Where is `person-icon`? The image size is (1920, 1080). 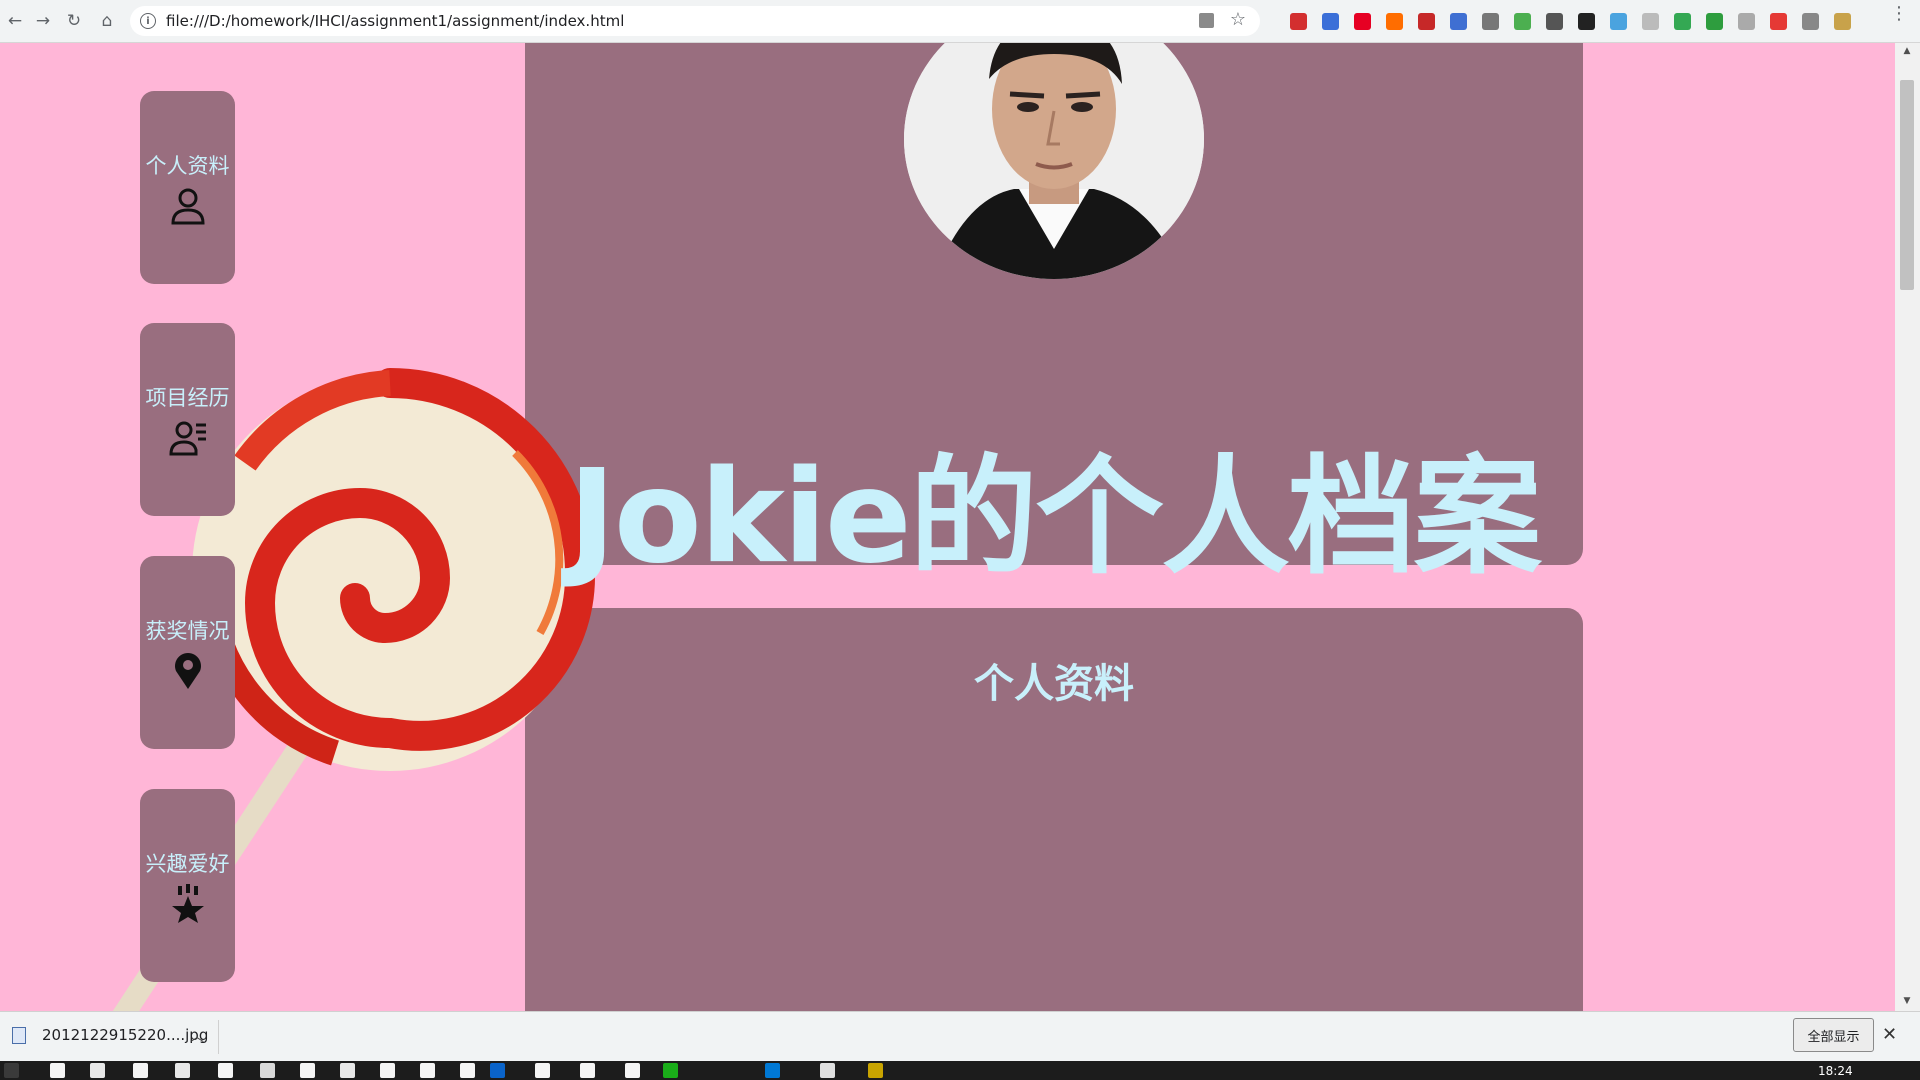
person-icon is located at coordinates (187, 206).